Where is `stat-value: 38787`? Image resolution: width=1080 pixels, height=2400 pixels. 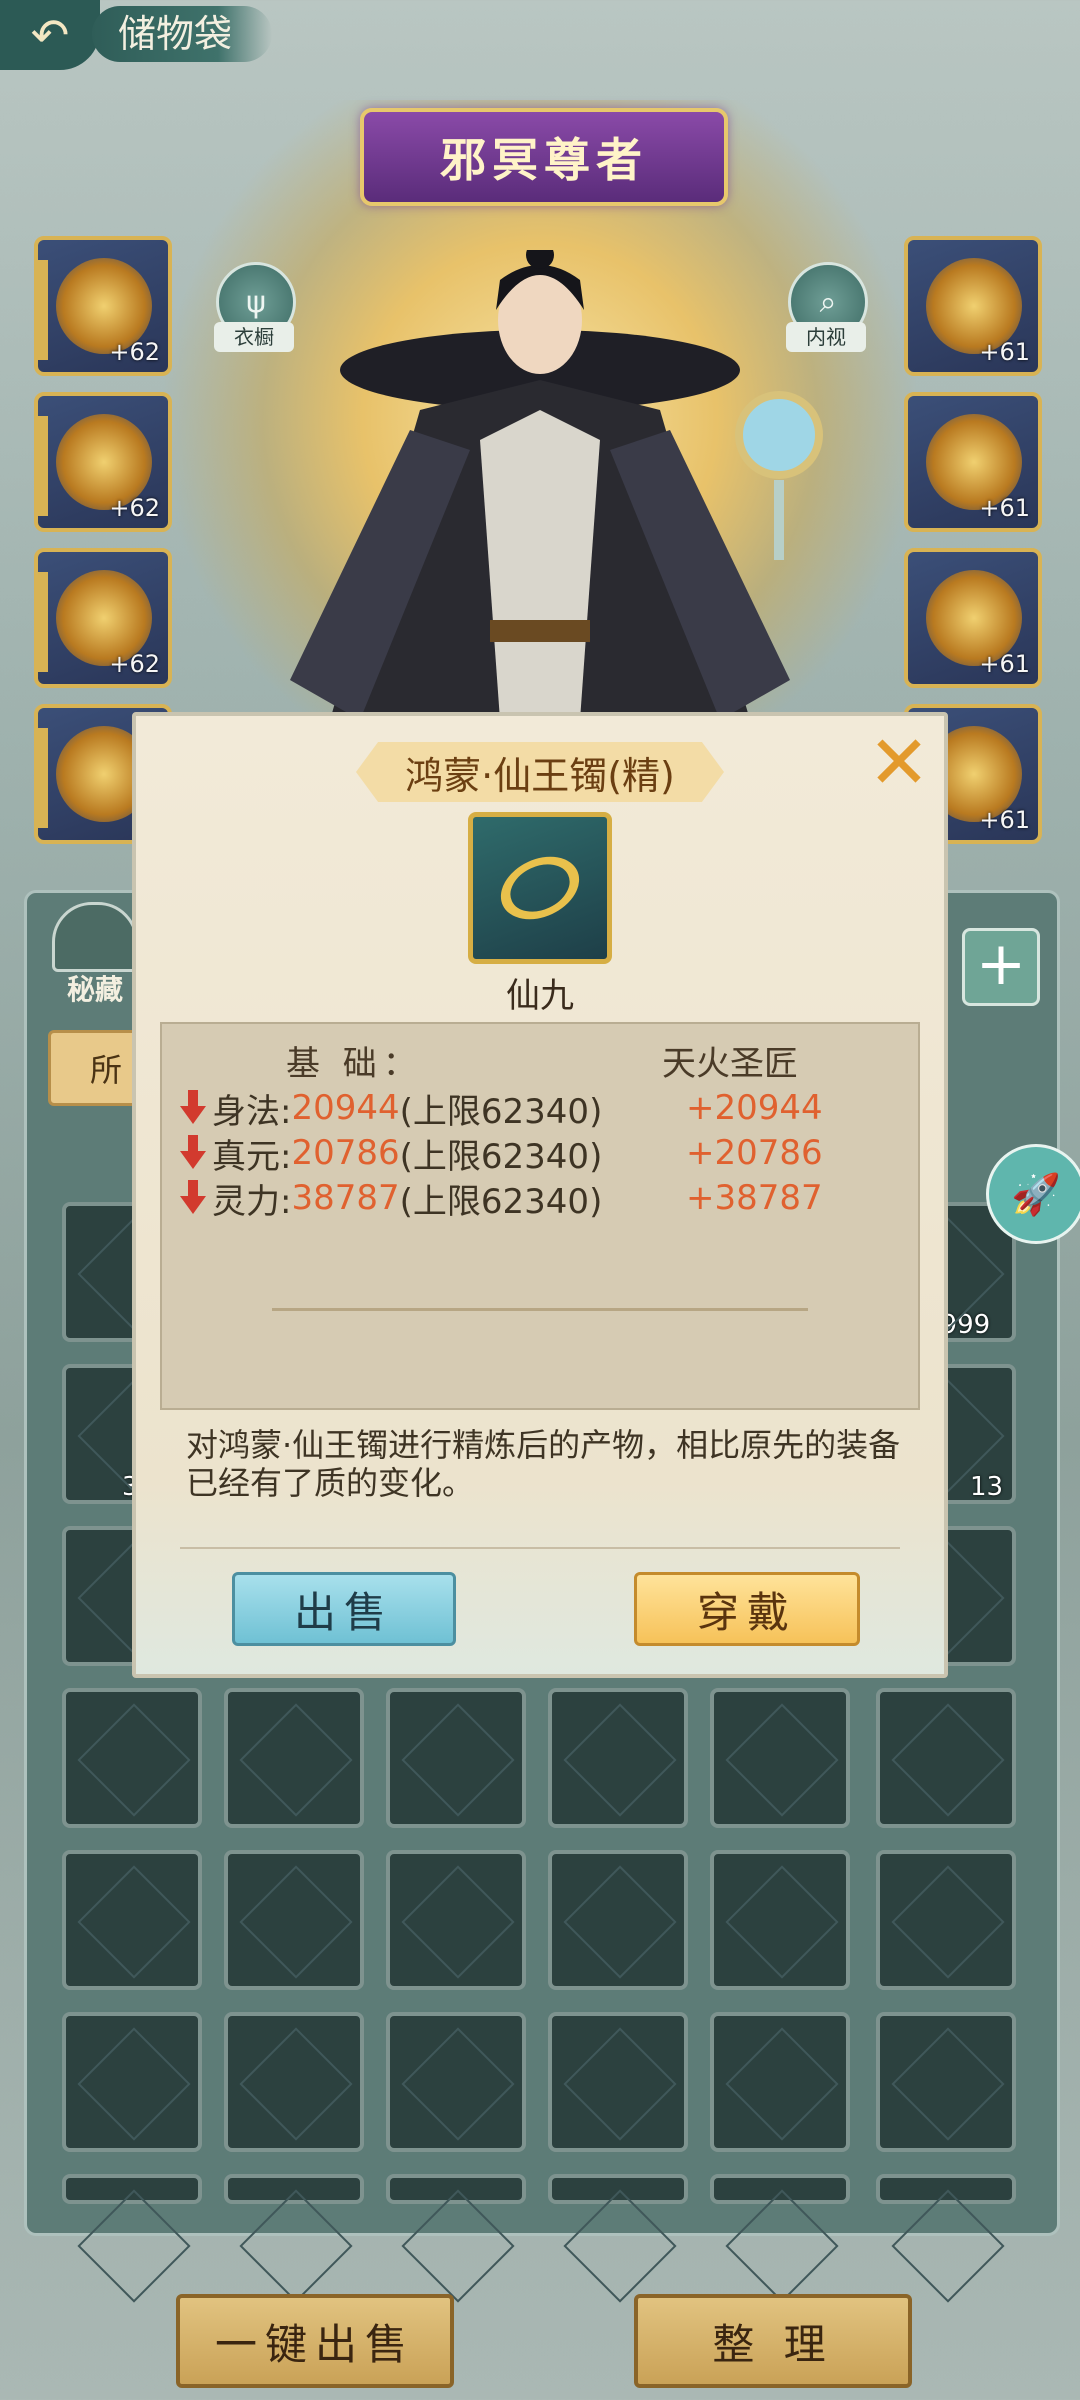 stat-value: 38787 is located at coordinates (345, 1198).